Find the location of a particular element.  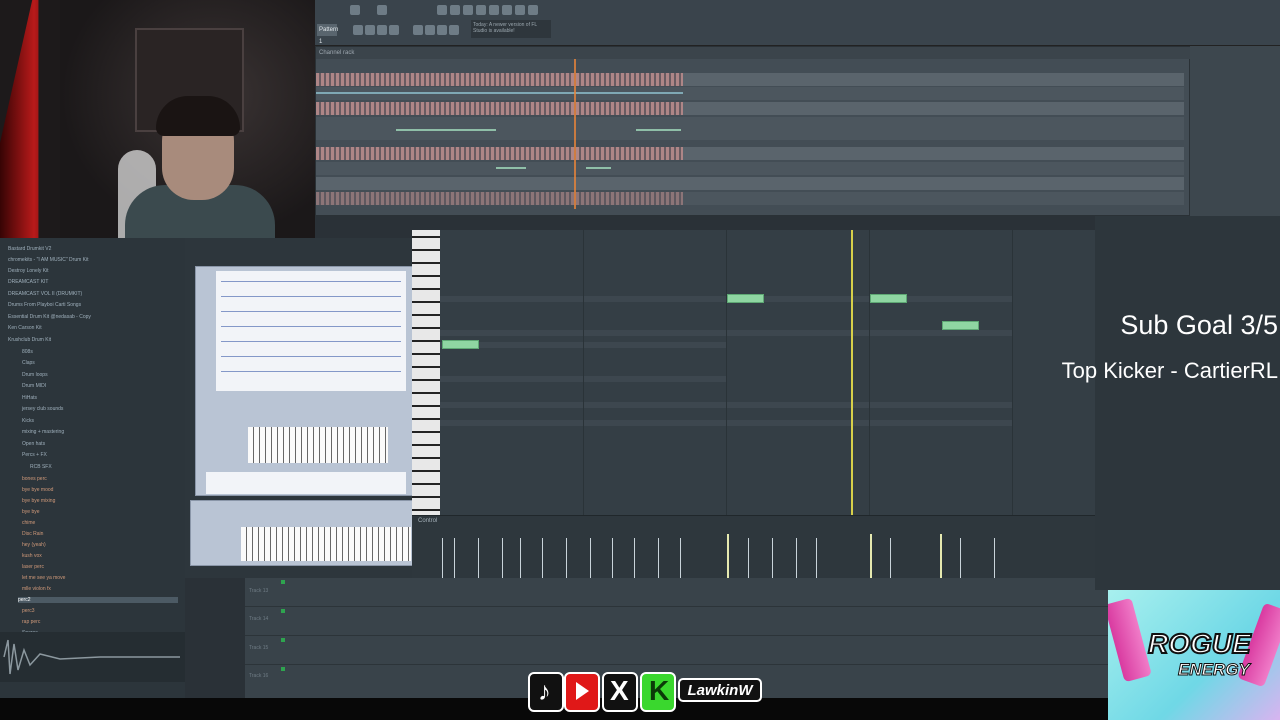

preset-list-lower is located at coordinates (306, 483).